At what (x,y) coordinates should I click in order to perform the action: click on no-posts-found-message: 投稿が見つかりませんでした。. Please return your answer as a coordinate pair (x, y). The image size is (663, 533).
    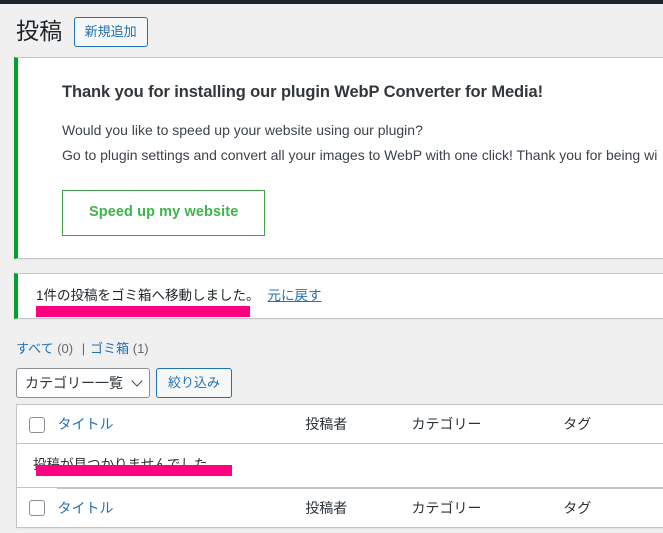
    Looking at the image, I should click on (127, 465).